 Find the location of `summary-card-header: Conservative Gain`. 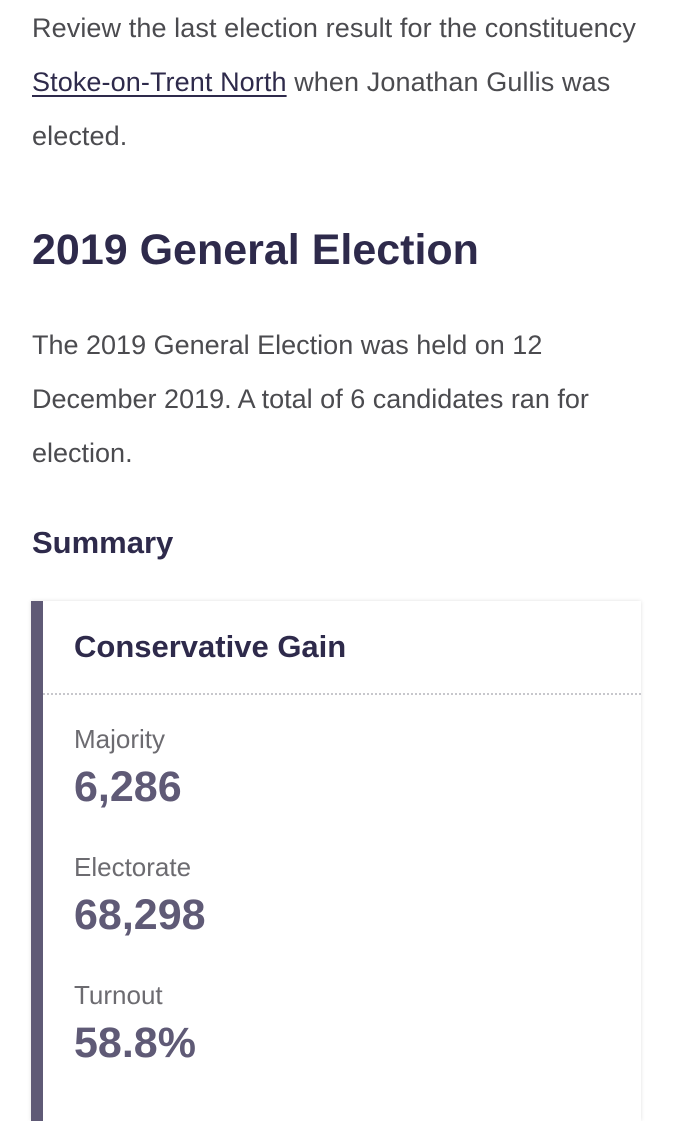

summary-card-header: Conservative Gain is located at coordinates (342, 648).